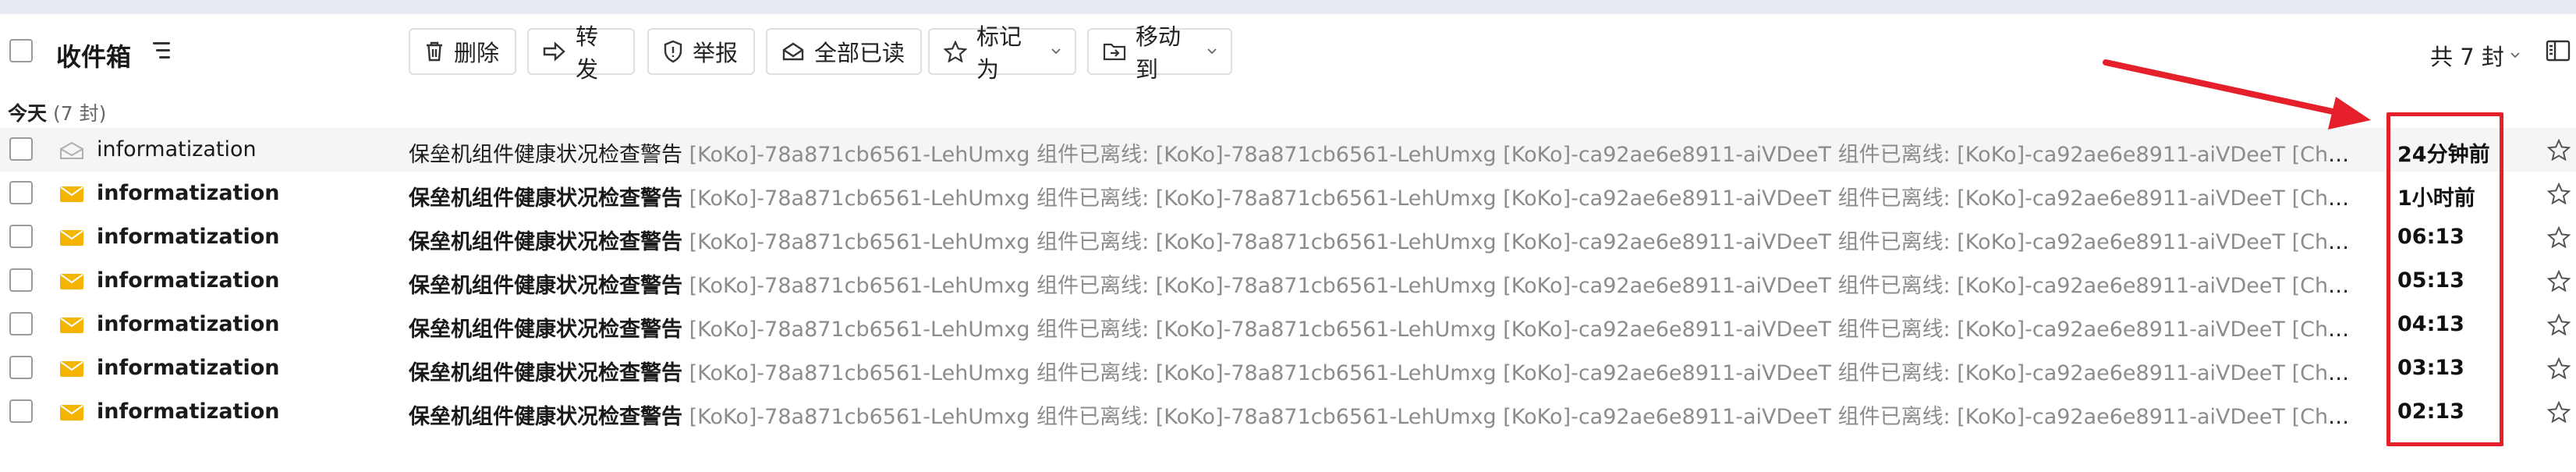 The width and height of the screenshot is (2576, 472). Describe the element at coordinates (554, 51) in the screenshot. I see `forward-arrow-icon` at that location.